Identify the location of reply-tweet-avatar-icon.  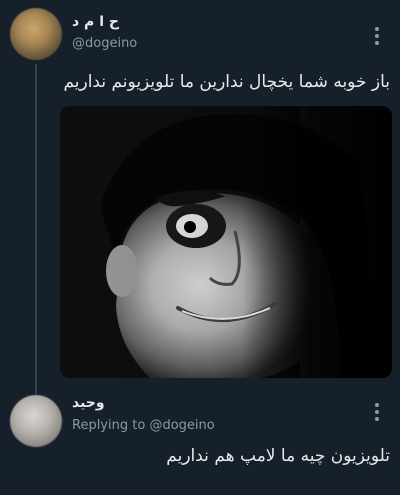
(36, 421).